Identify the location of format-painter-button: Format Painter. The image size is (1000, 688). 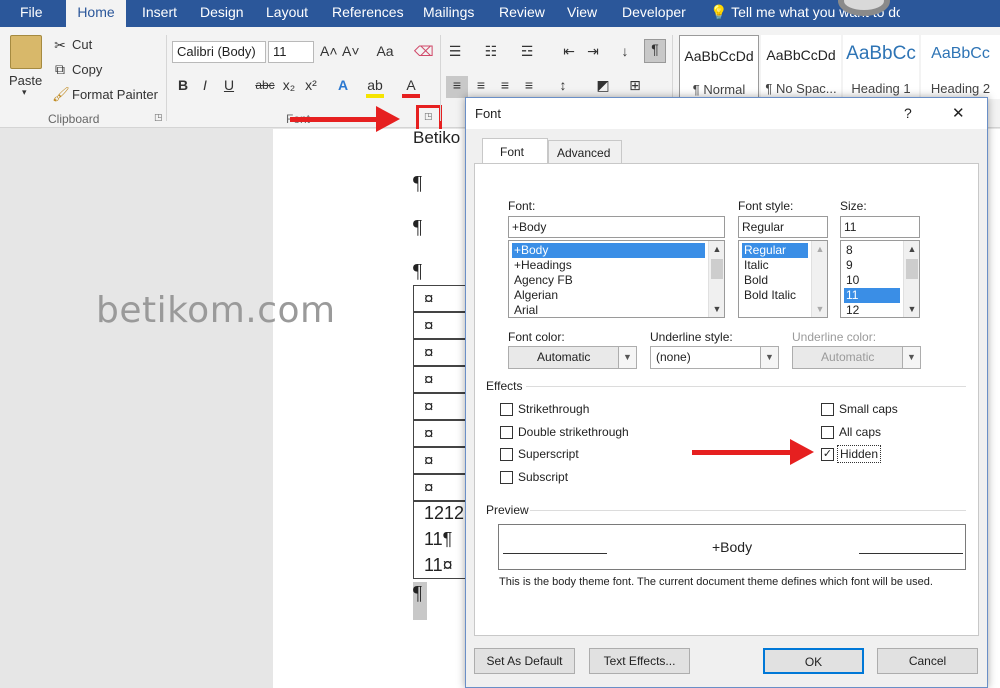
(115, 94).